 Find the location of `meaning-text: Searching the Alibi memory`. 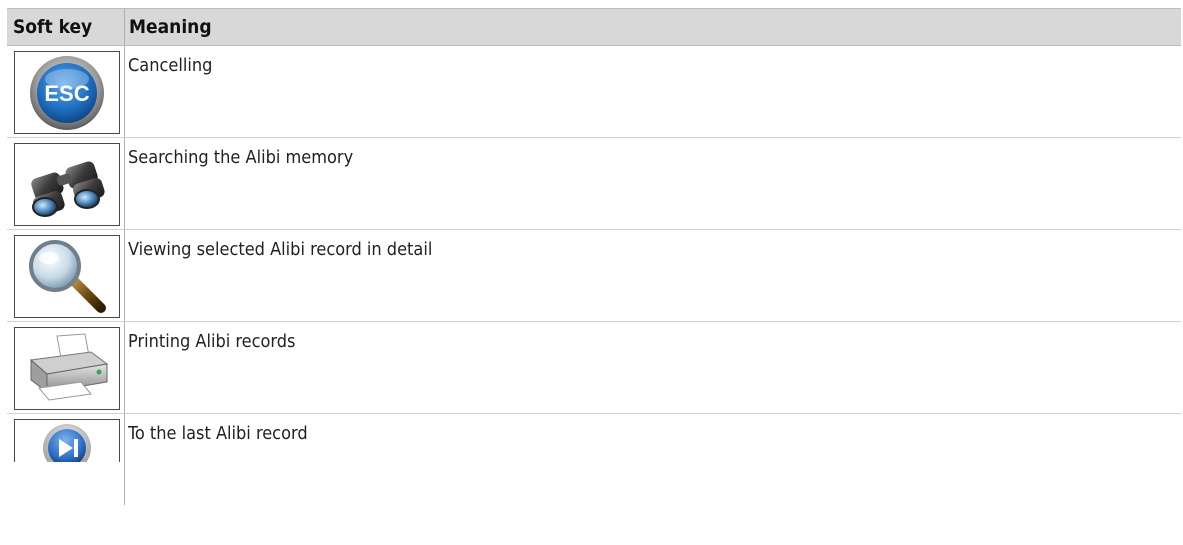

meaning-text: Searching the Alibi memory is located at coordinates (241, 157).